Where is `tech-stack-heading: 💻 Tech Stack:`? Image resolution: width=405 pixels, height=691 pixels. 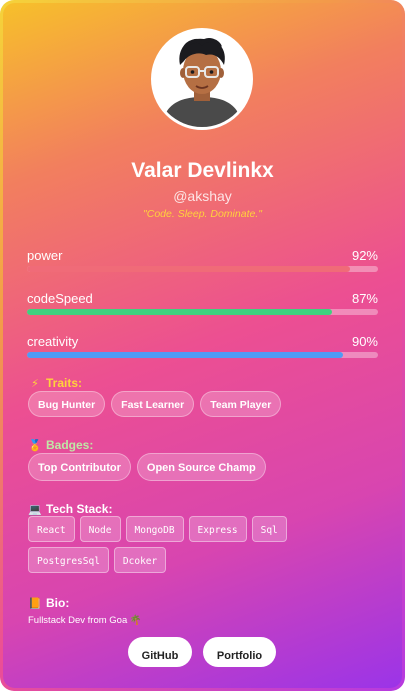
tech-stack-heading: 💻 Tech Stack: is located at coordinates (70, 509).